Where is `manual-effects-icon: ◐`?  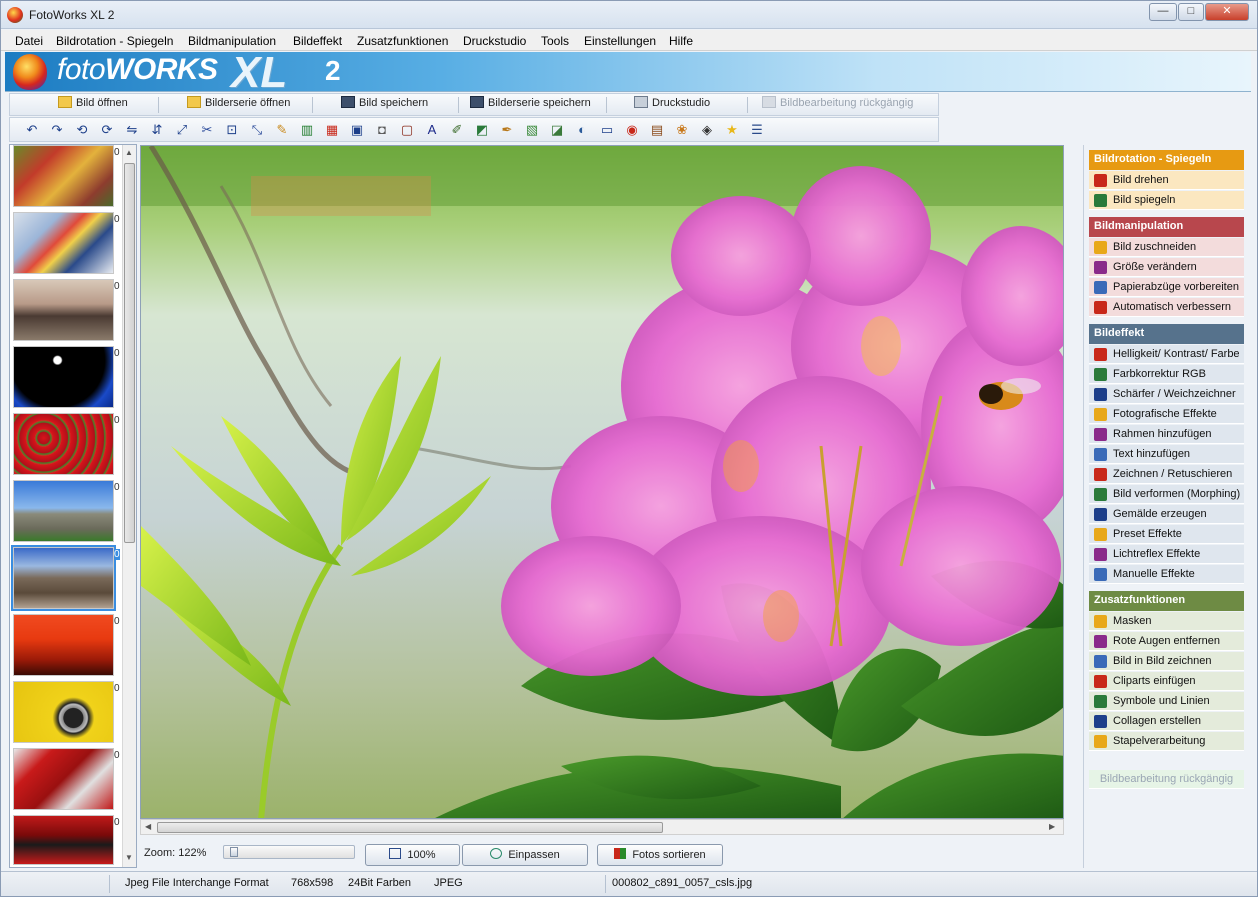
manual-effects-icon: ◐ is located at coordinates (582, 130).